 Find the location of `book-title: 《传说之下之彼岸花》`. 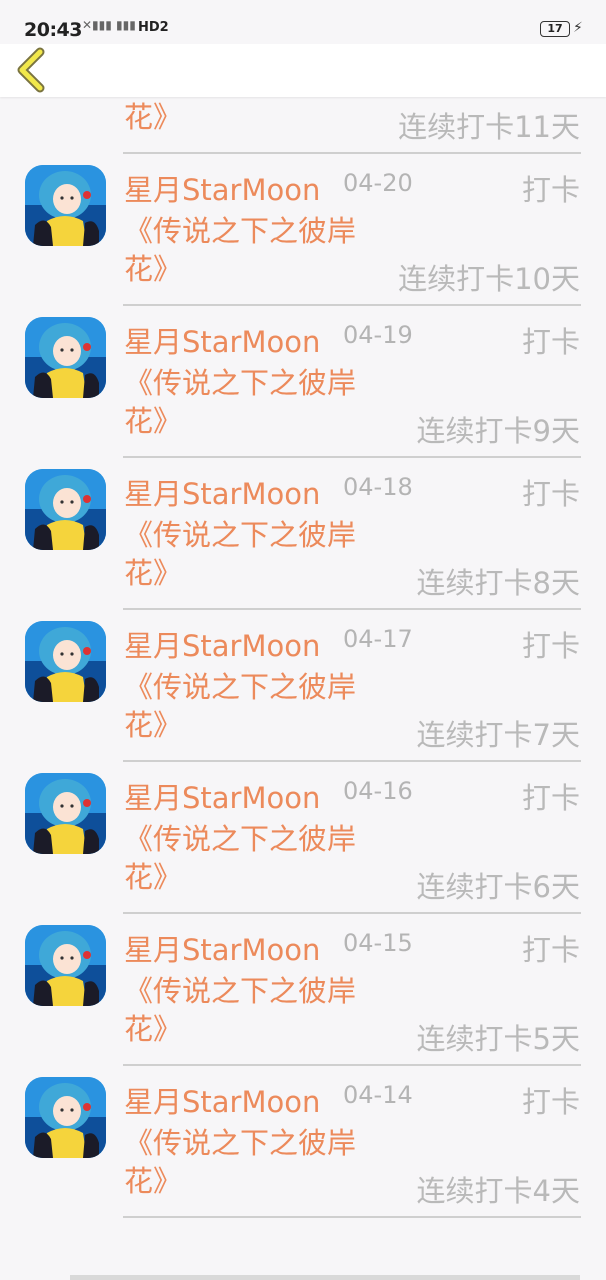

book-title: 《传说之下之彼岸花》 is located at coordinates (255, 1162).